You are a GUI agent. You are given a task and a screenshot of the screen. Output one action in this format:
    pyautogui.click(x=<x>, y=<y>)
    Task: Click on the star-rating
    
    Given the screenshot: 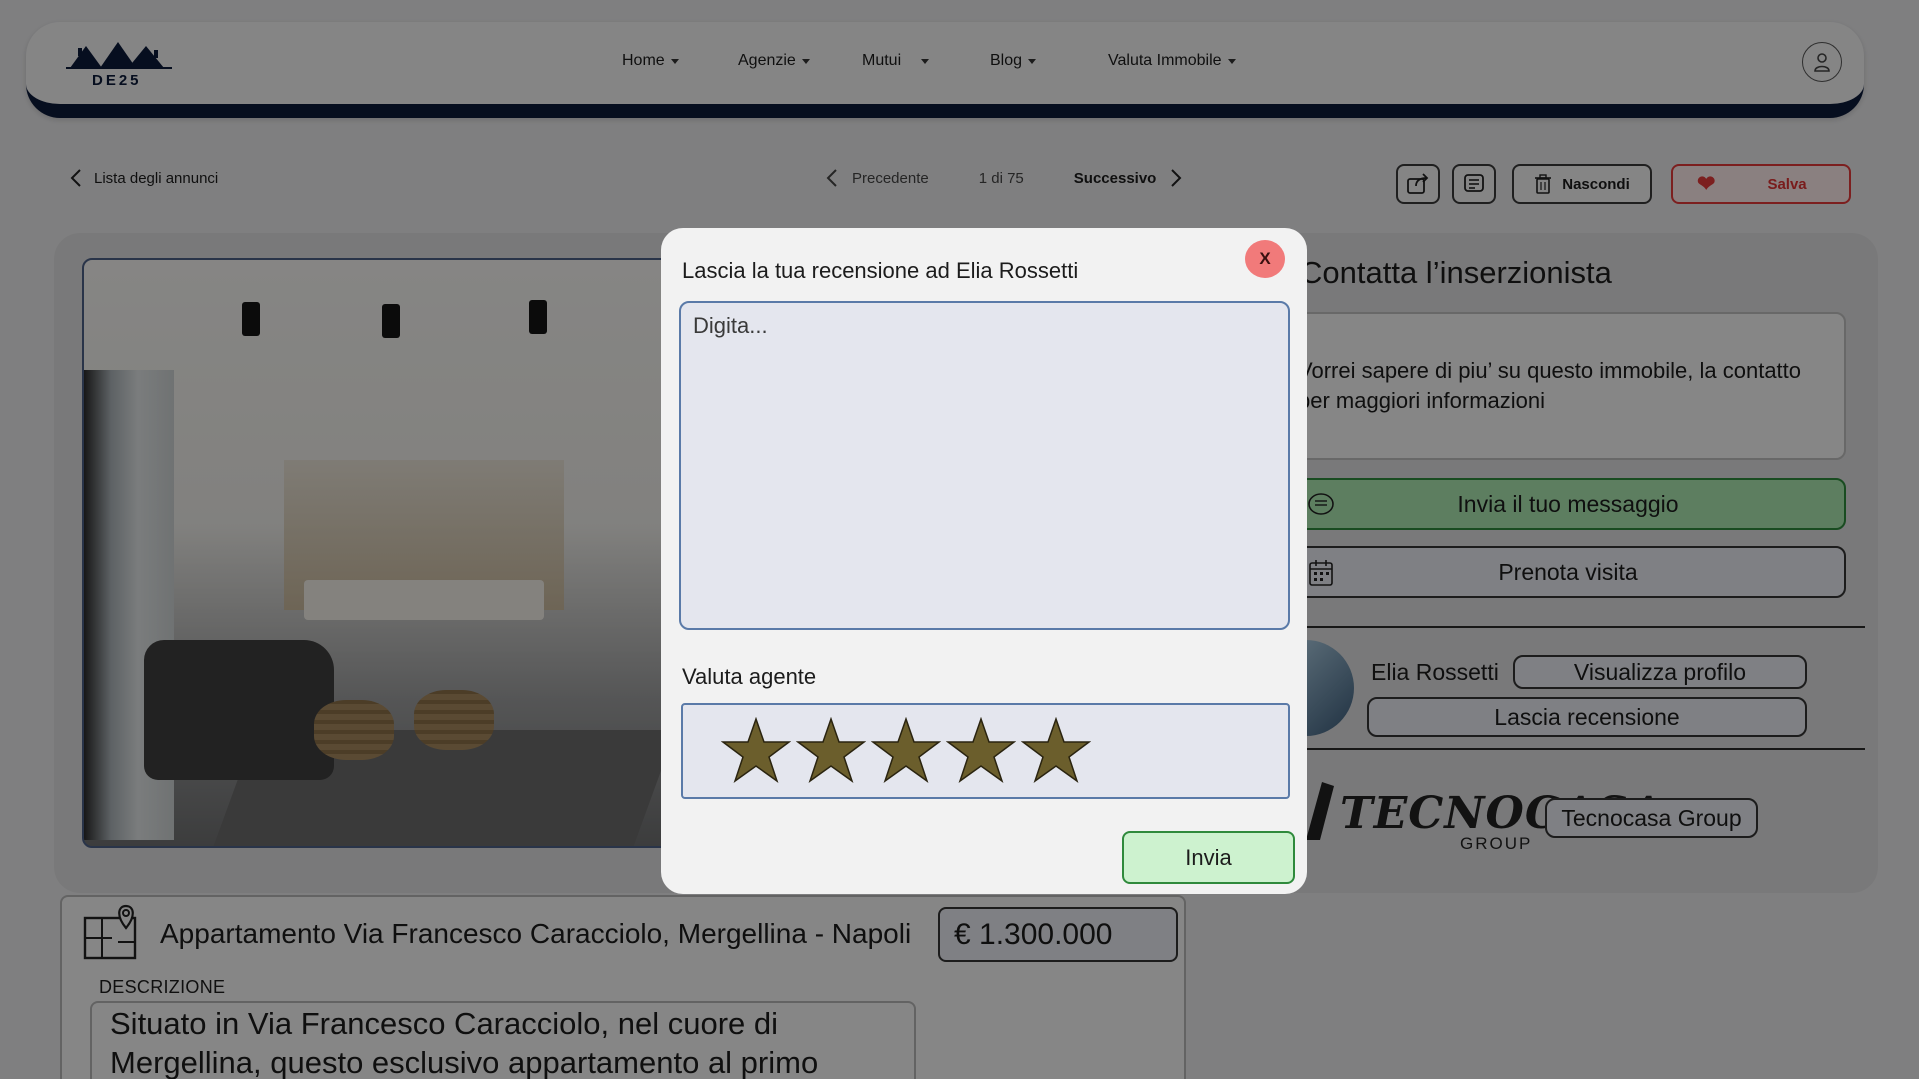 What is the action you would take?
    pyautogui.click(x=985, y=751)
    